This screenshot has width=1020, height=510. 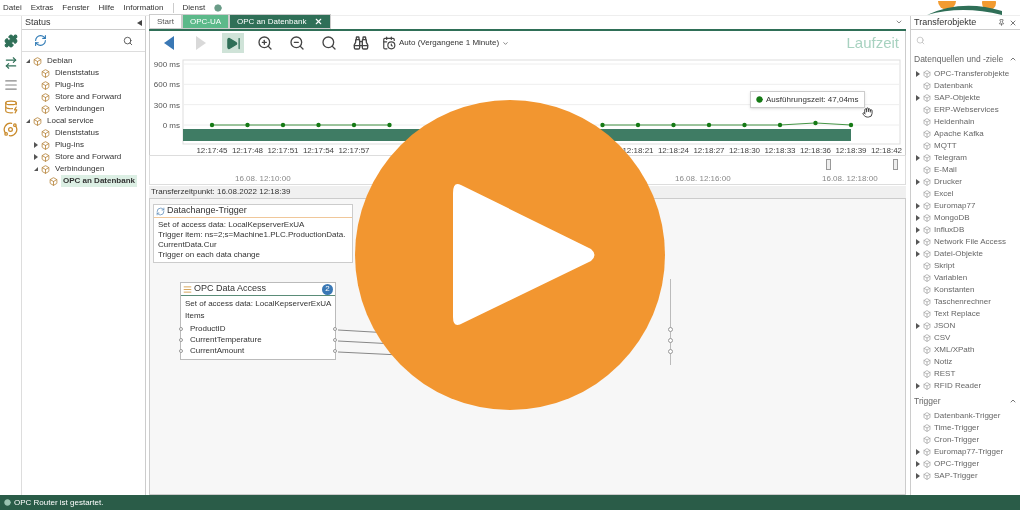 I want to click on list-item: Euromap77, so click(x=955, y=206).